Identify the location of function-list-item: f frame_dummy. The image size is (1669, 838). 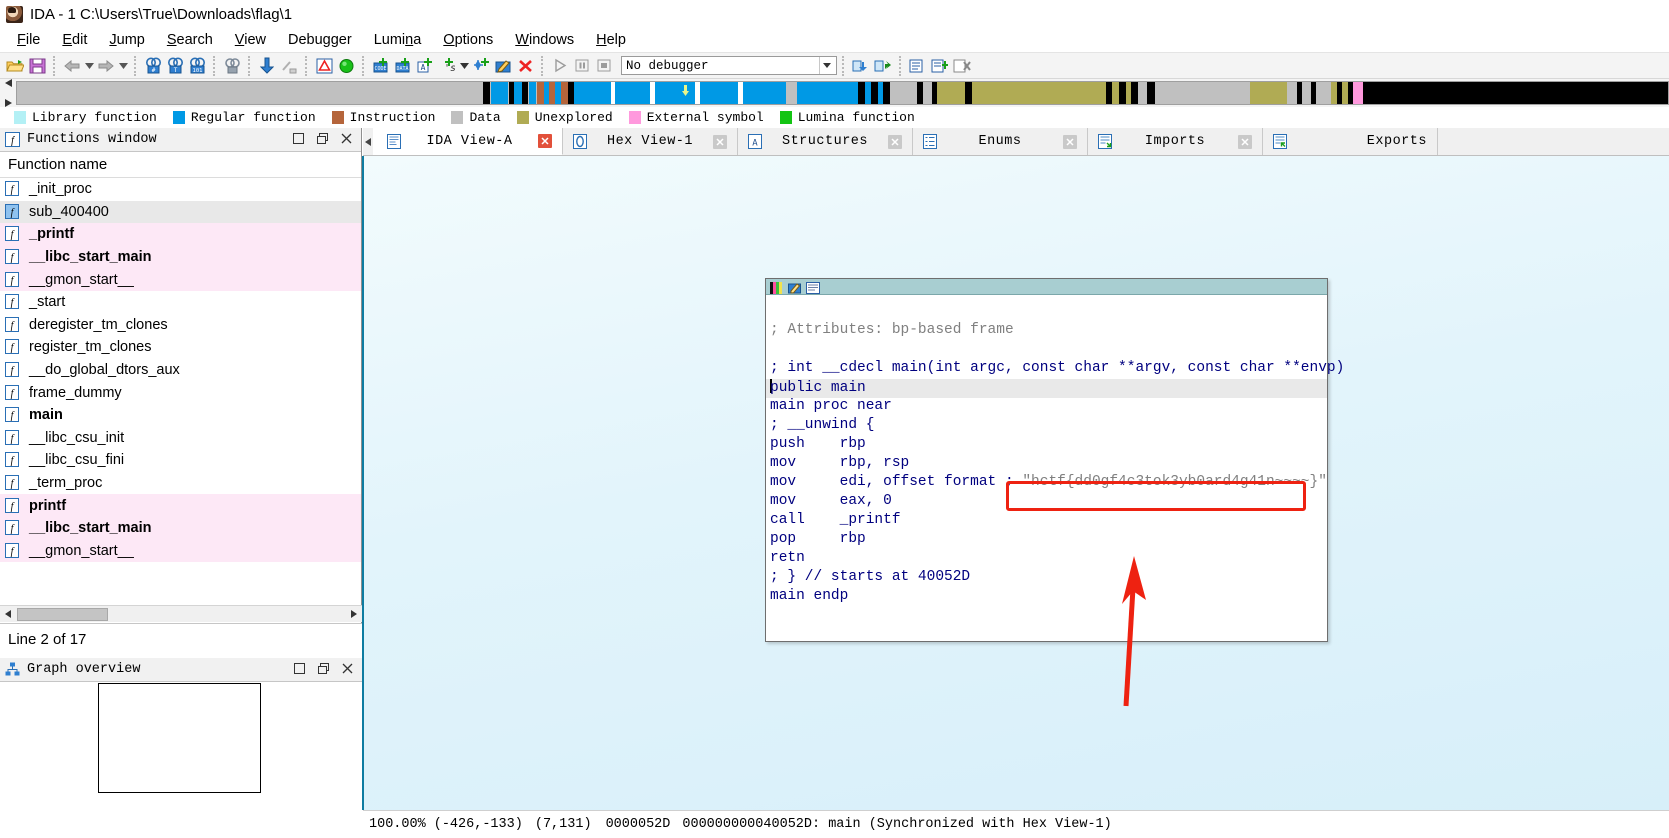
(180, 392).